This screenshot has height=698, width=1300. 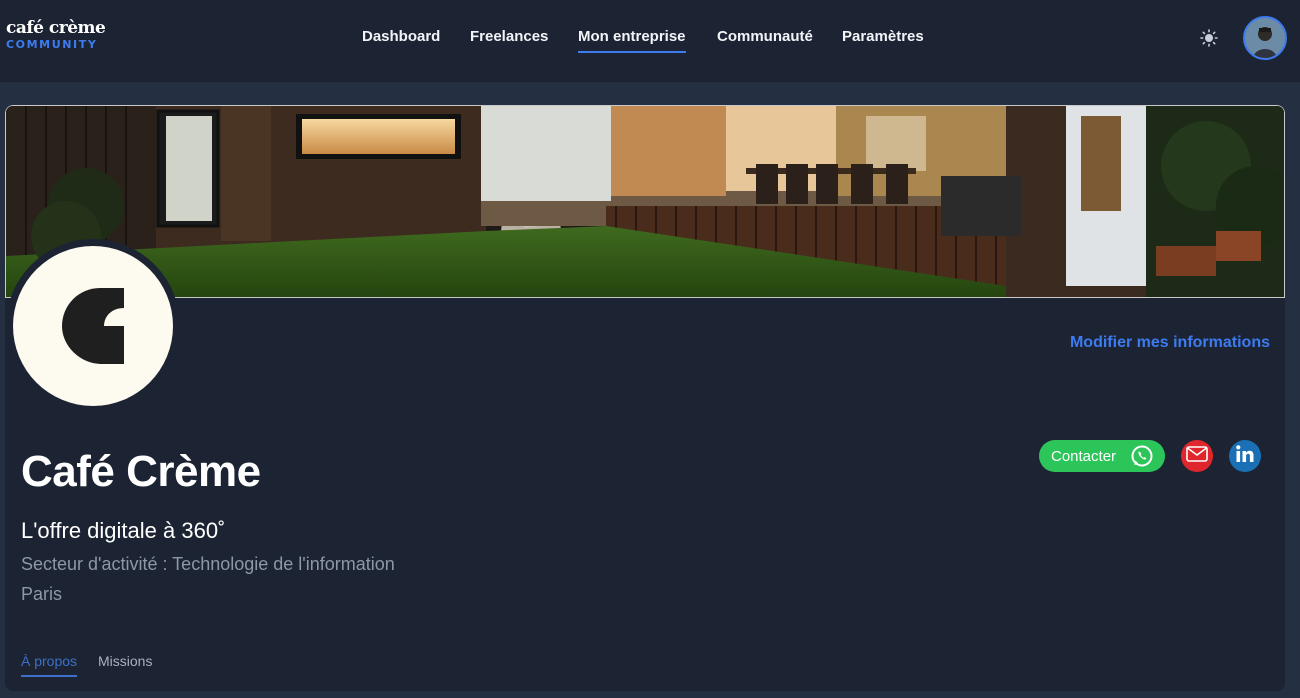 What do you see at coordinates (765, 39) in the screenshot?
I see `nav-item-communaute: Communauté` at bounding box center [765, 39].